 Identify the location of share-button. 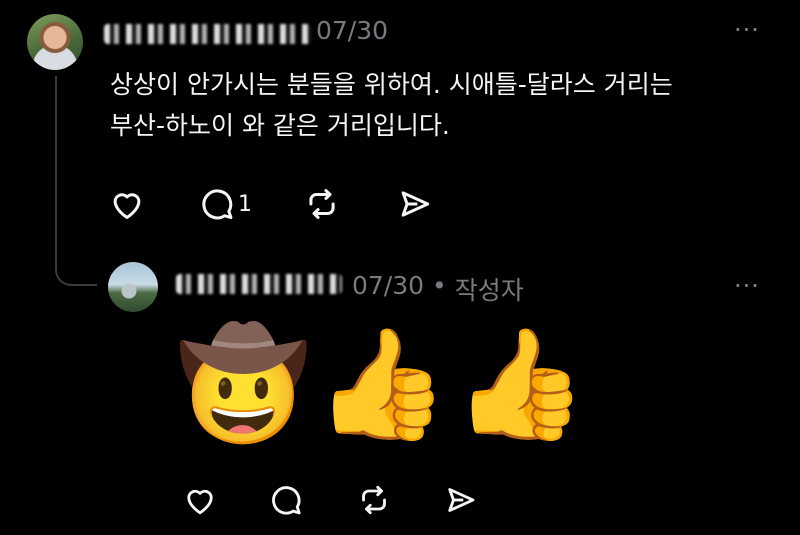
(415, 204).